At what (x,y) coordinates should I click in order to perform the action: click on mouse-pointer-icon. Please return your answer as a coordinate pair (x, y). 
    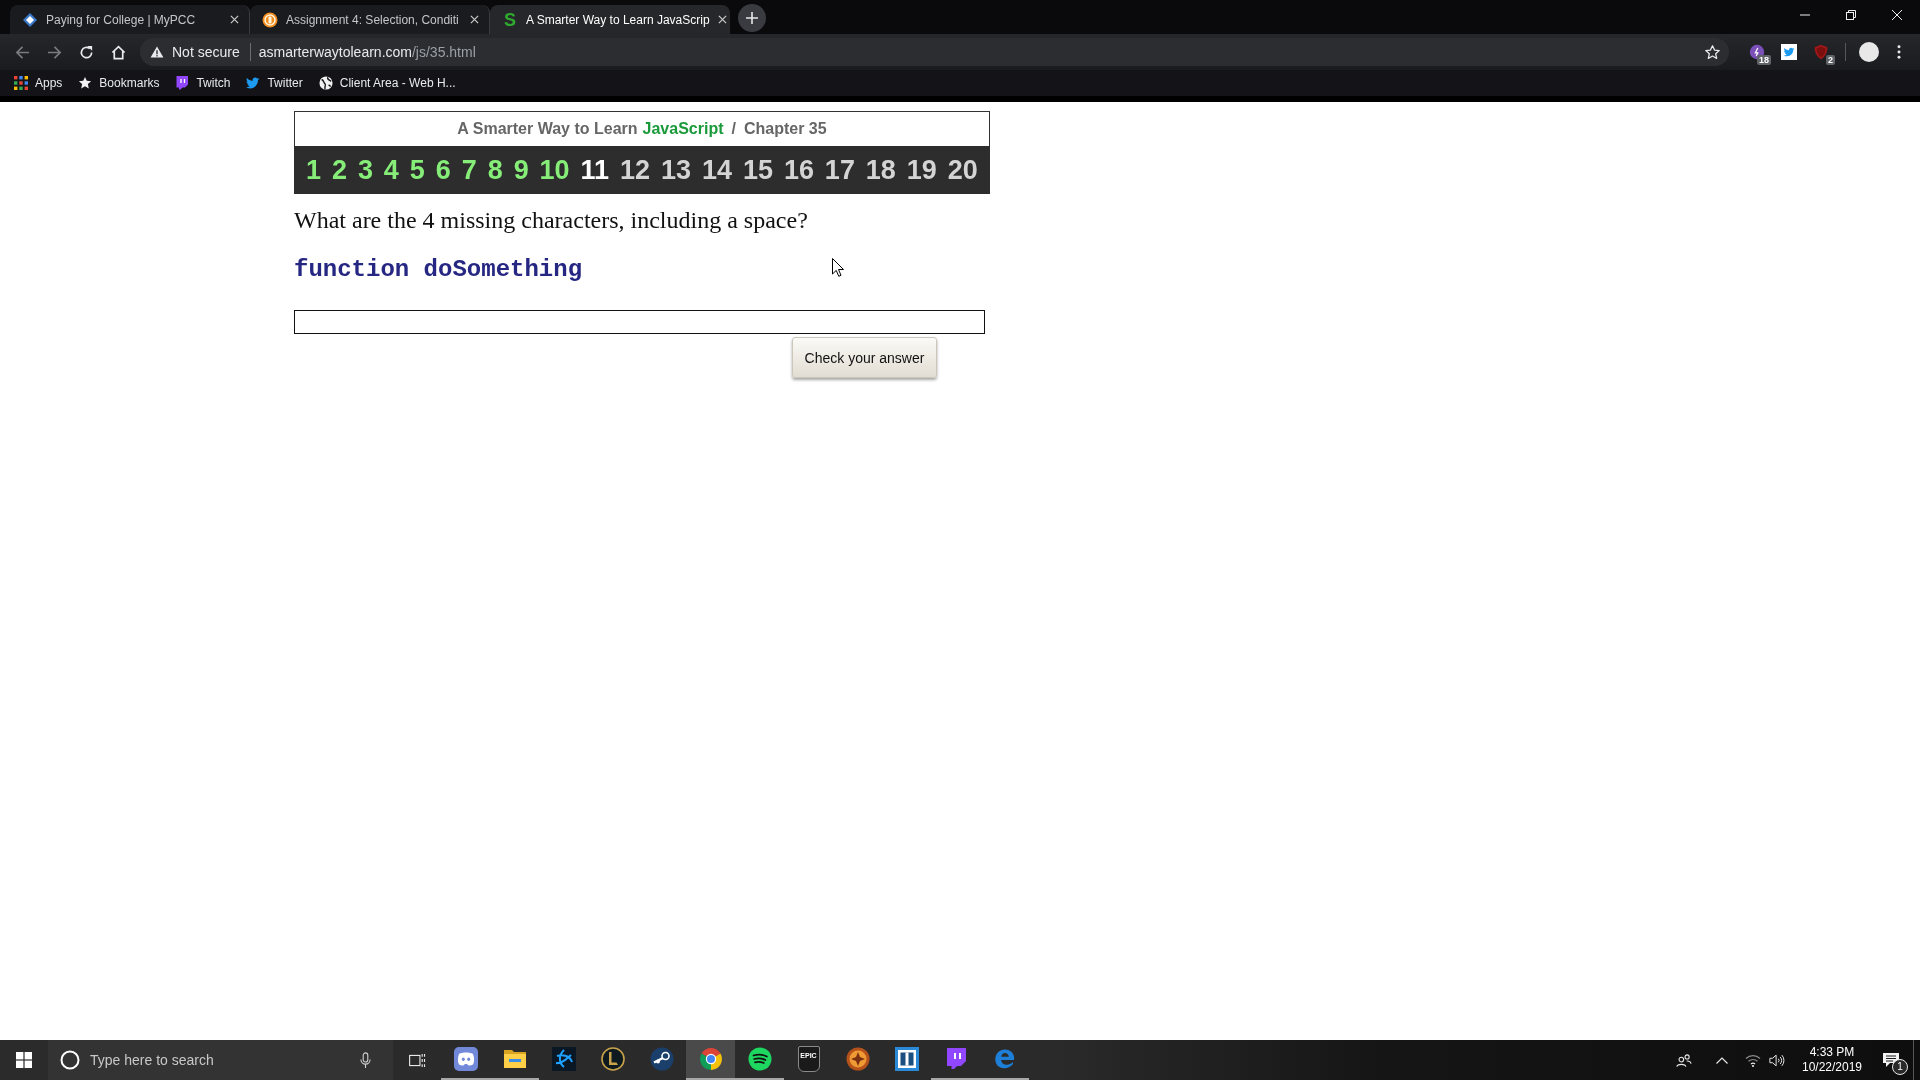
    Looking at the image, I should click on (838, 267).